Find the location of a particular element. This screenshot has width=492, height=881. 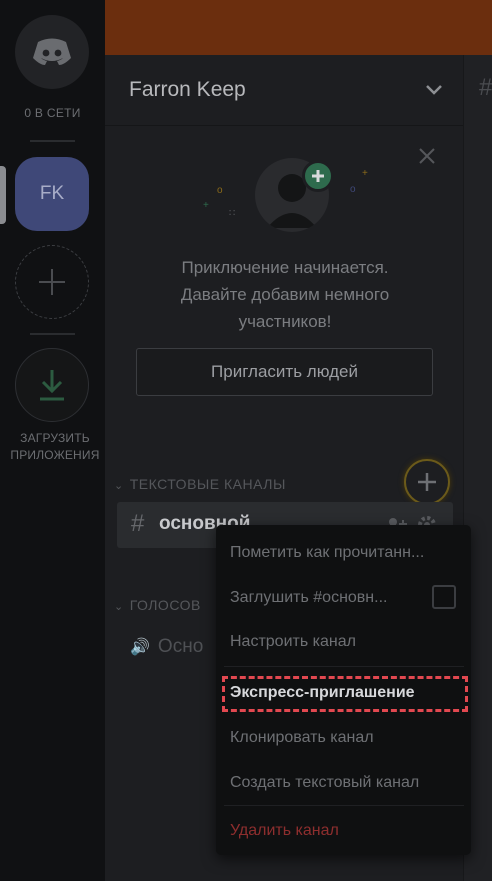

discord-logo-icon is located at coordinates (52, 51).